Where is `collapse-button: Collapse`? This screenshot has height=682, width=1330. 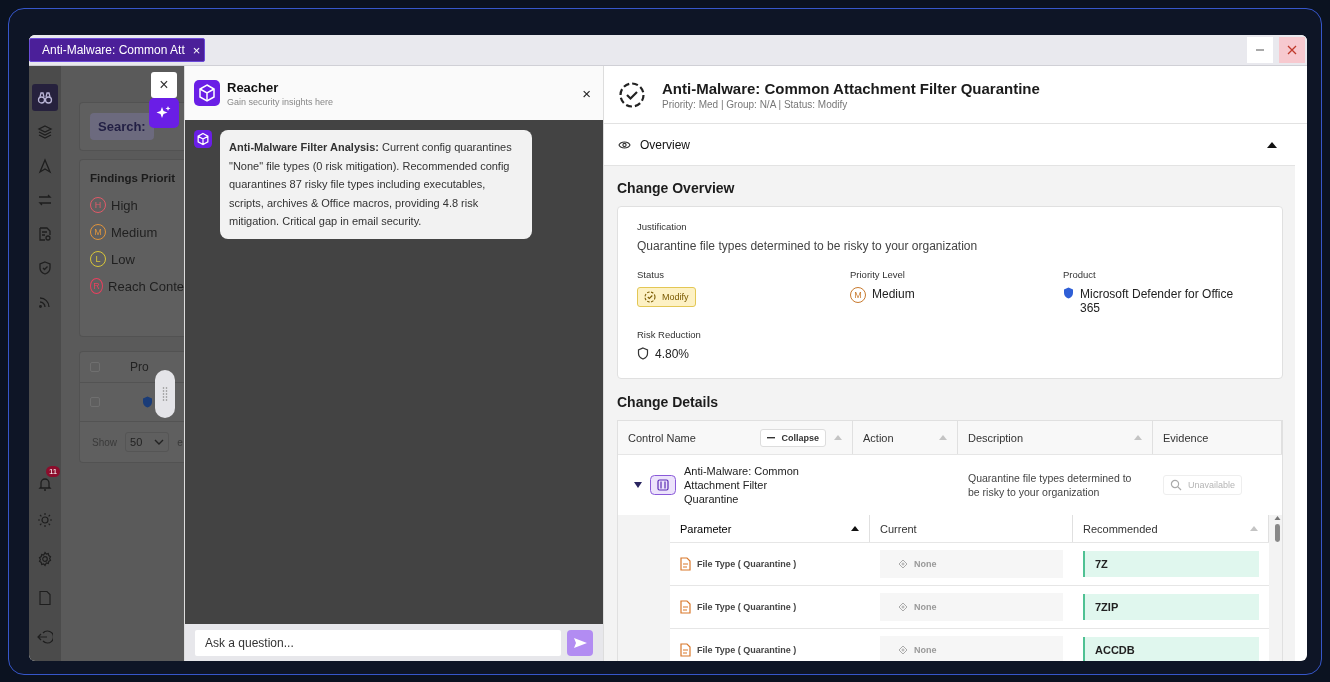
collapse-button: Collapse is located at coordinates (793, 437).